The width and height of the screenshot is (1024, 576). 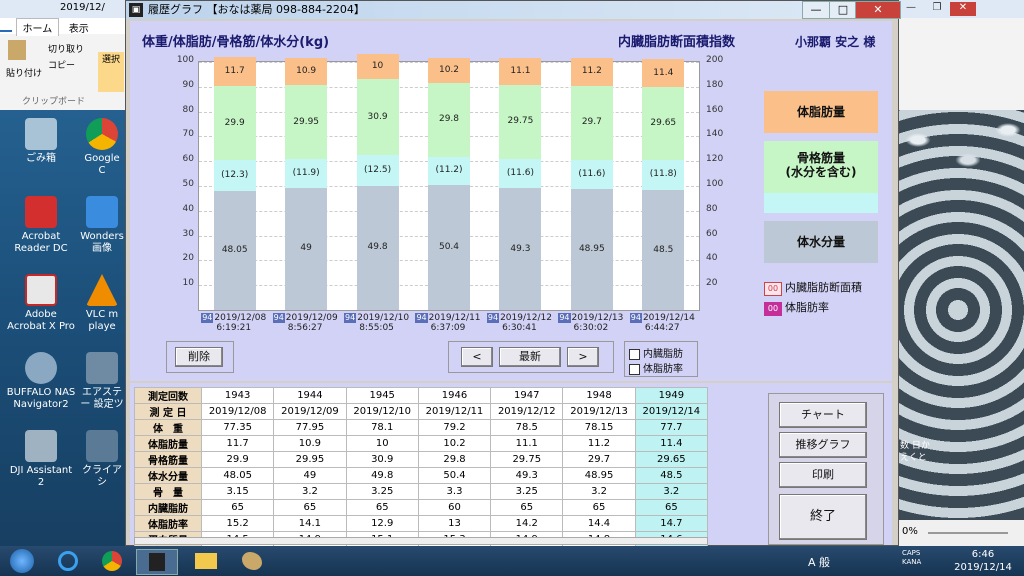 I want to click on table-cell: 14.2, so click(x=527, y=523).